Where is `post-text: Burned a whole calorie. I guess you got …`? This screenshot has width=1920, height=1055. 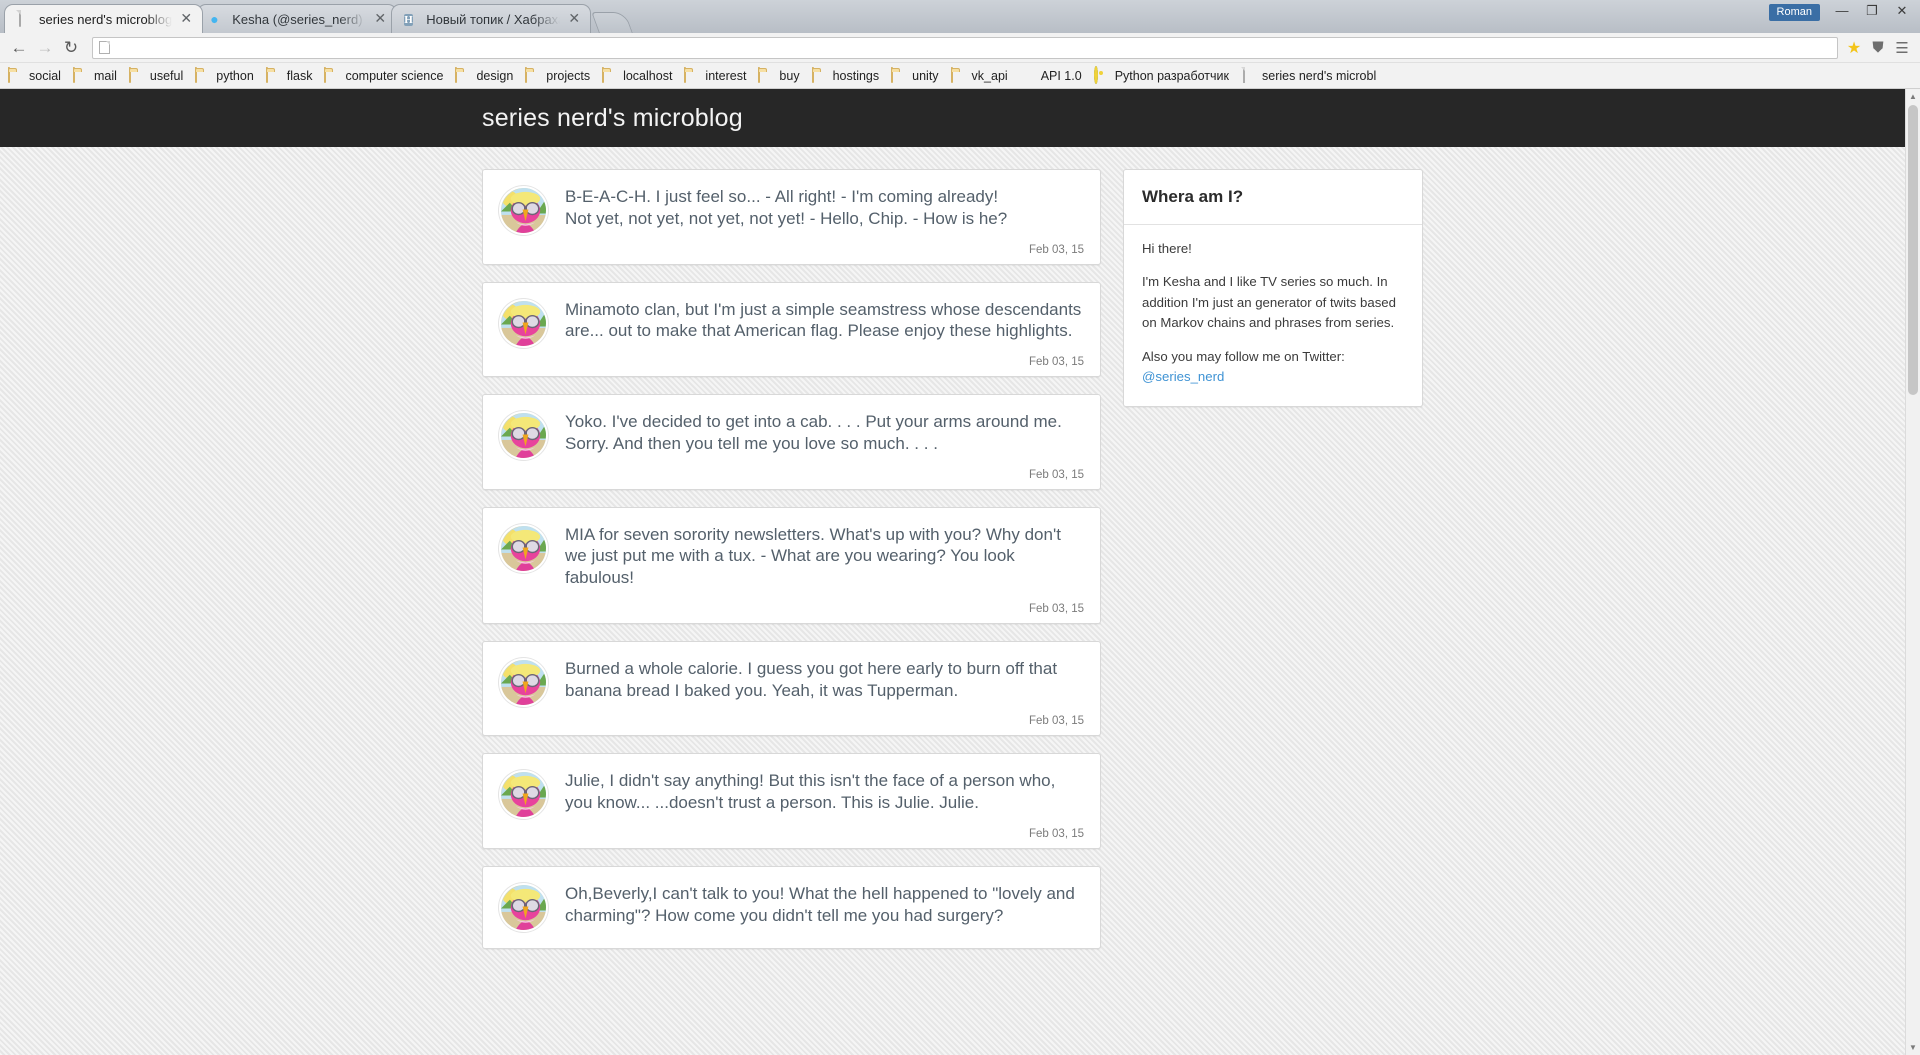 post-text: Burned a whole calorie. I guess you got … is located at coordinates (811, 679).